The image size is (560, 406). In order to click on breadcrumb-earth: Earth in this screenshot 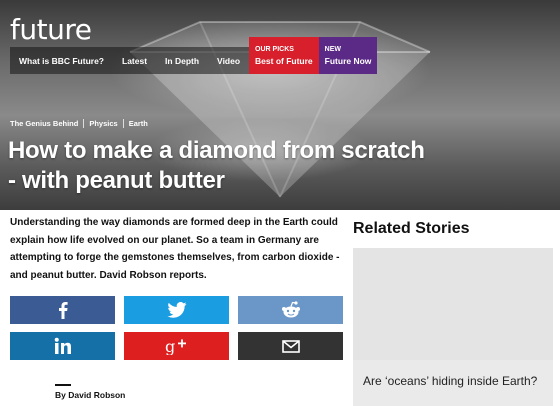, I will do `click(137, 123)`.